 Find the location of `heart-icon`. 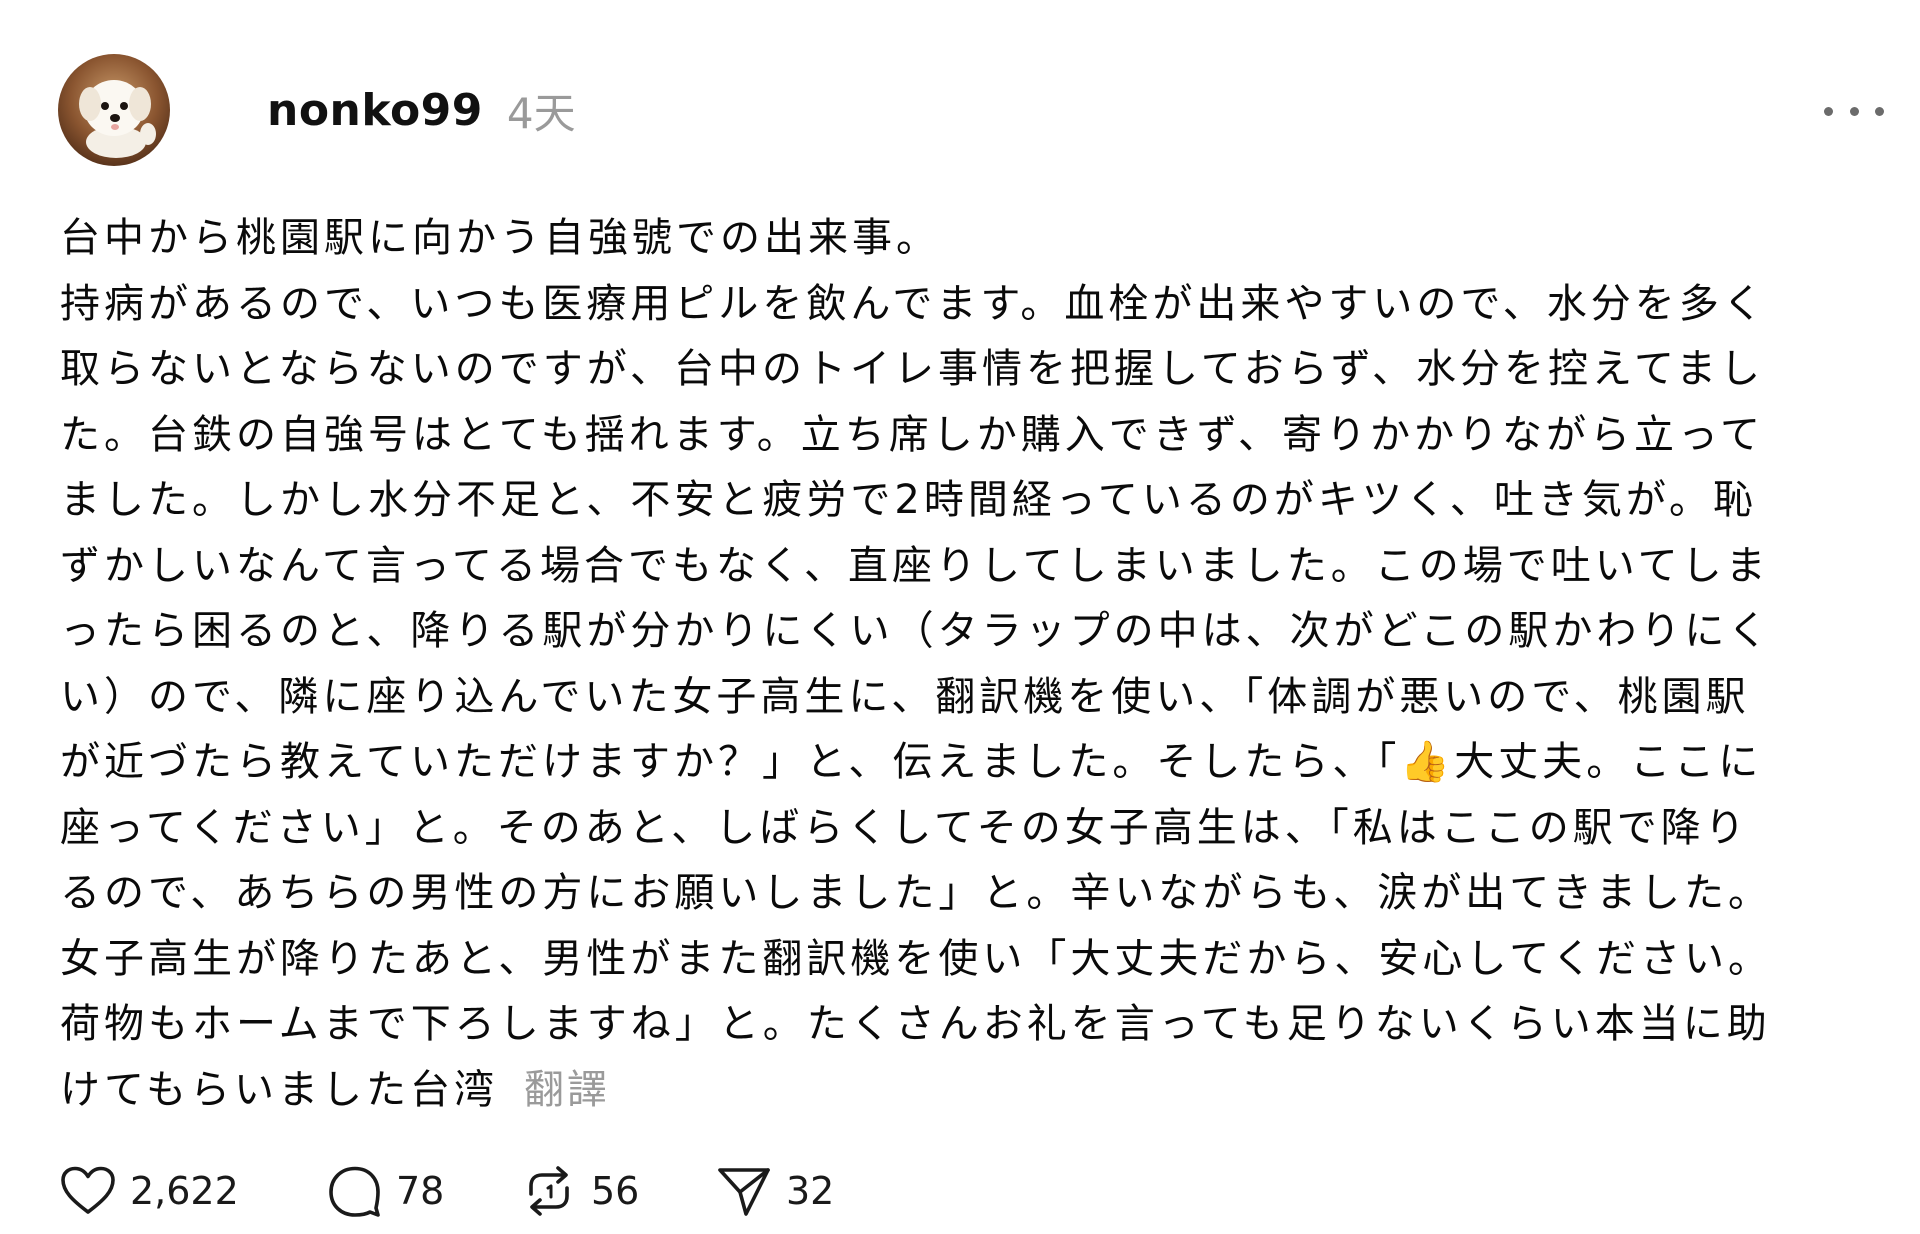

heart-icon is located at coordinates (88, 1190).